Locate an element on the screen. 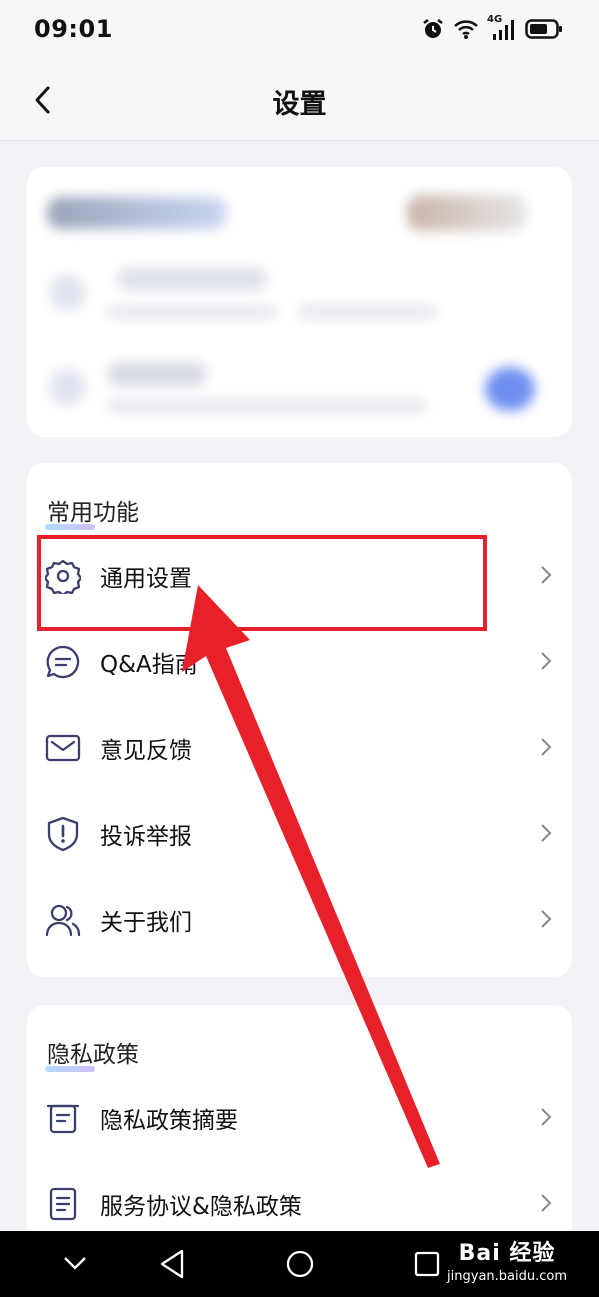 This screenshot has height=1297, width=599. signal-icon is located at coordinates (503, 30).